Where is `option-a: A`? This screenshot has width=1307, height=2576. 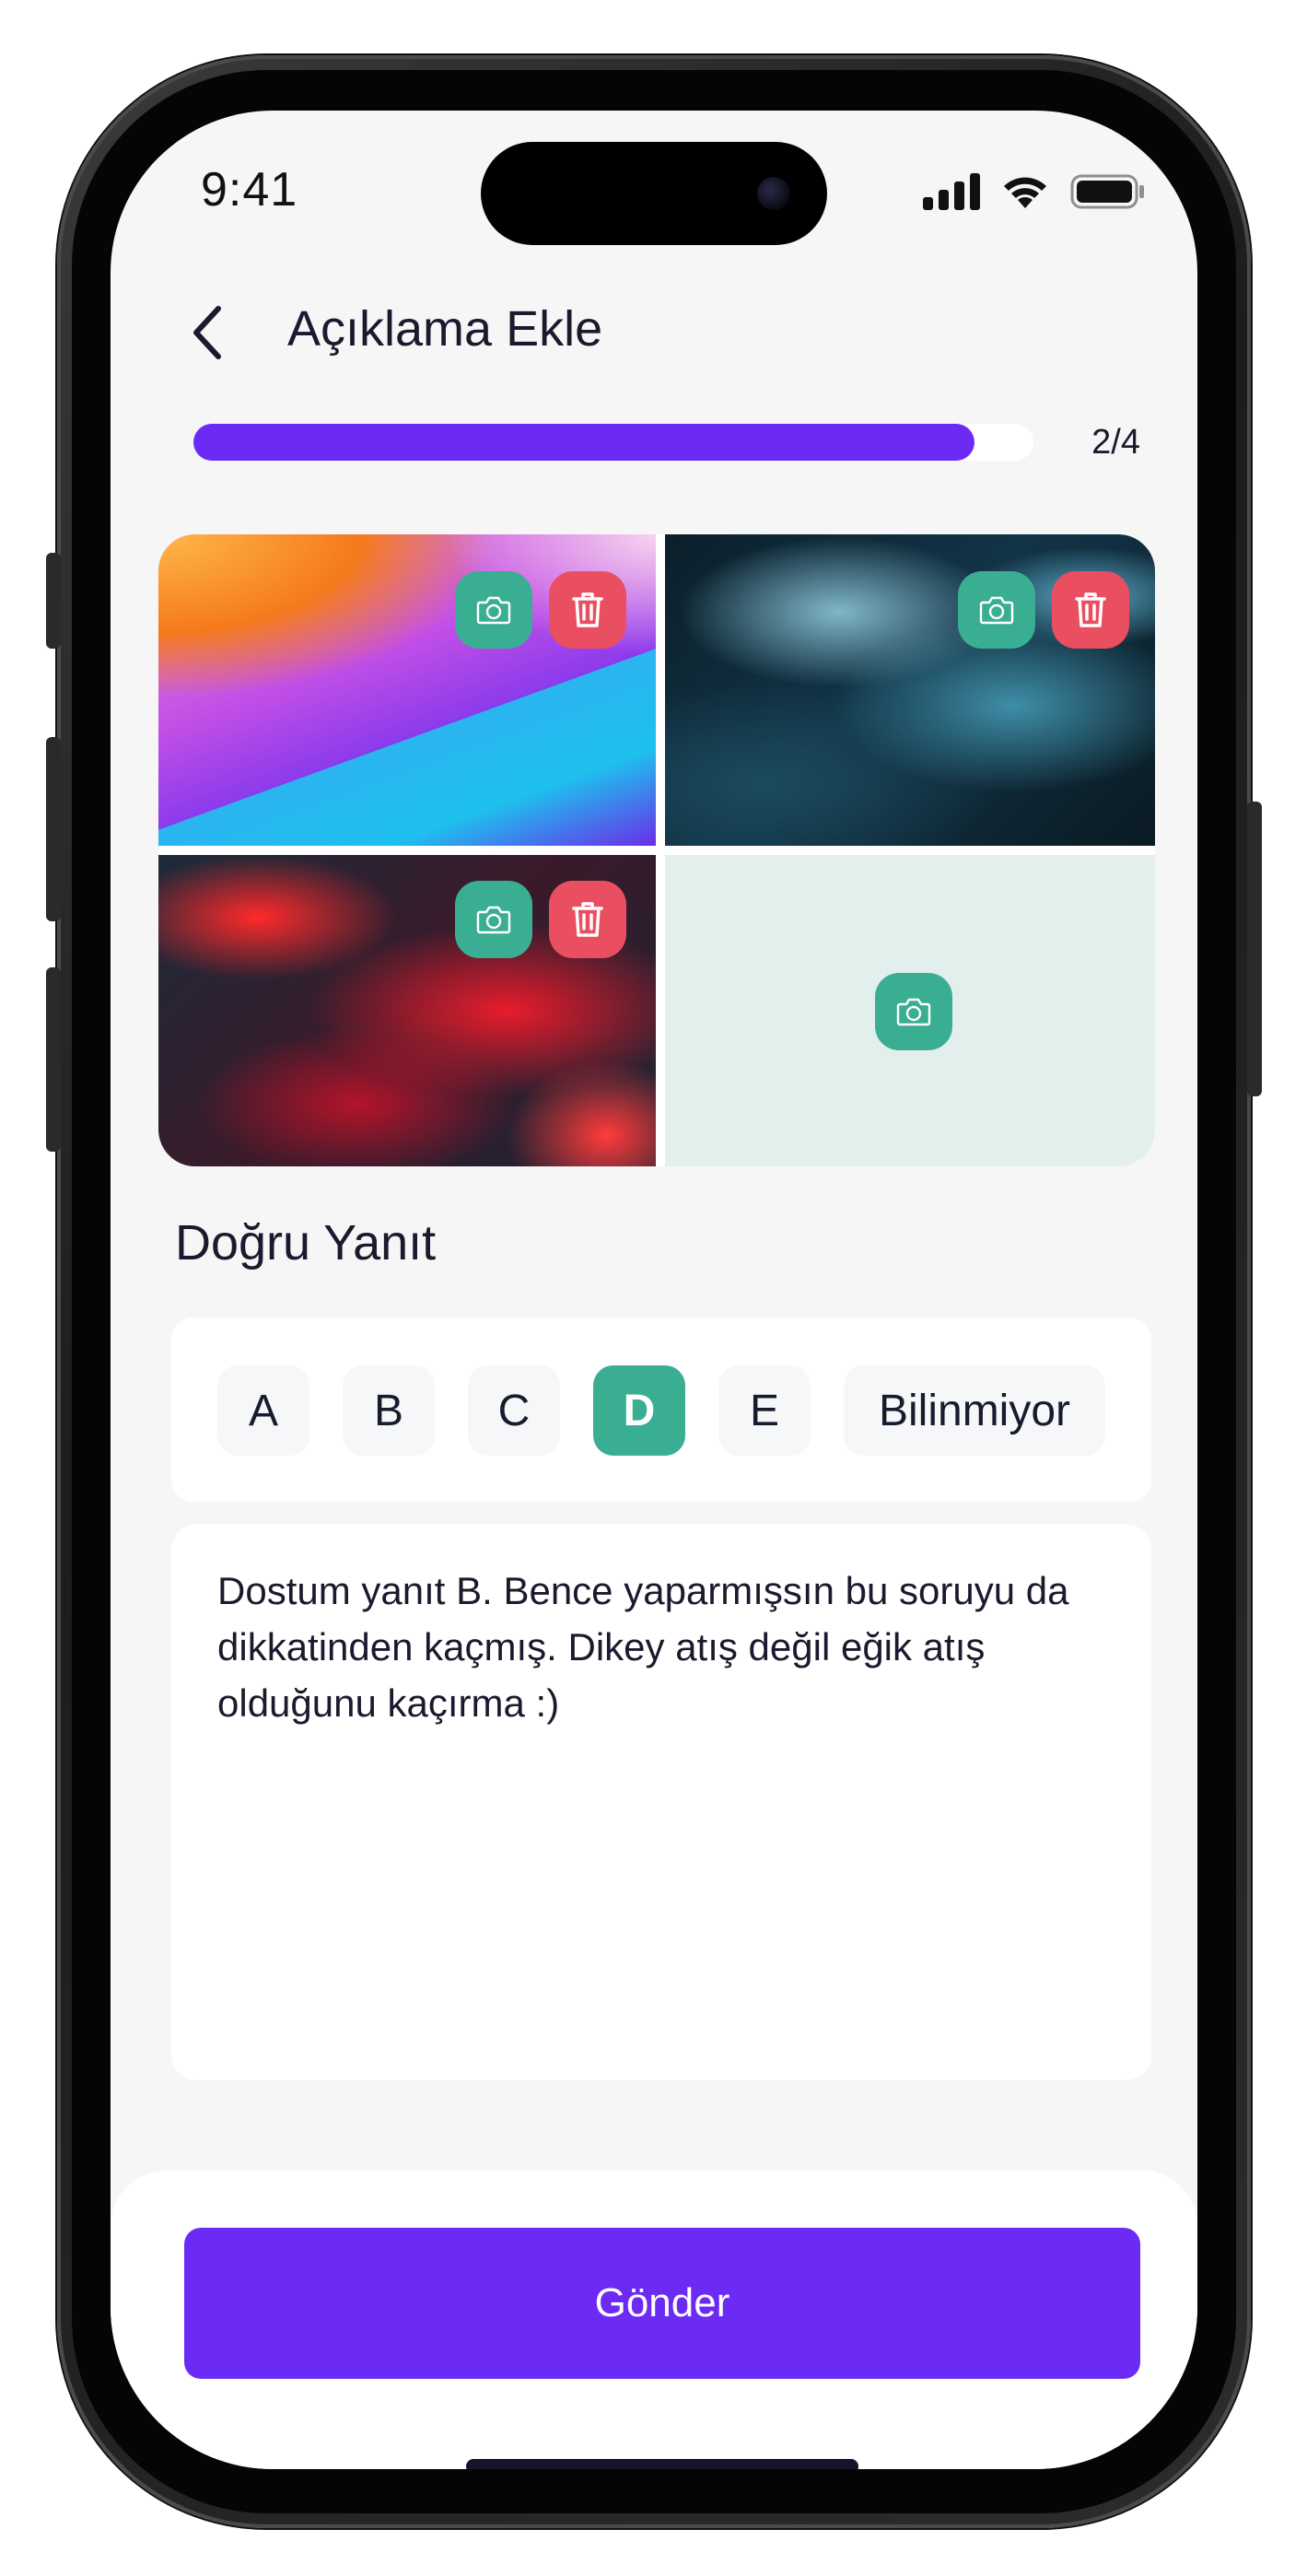 option-a: A is located at coordinates (263, 1410).